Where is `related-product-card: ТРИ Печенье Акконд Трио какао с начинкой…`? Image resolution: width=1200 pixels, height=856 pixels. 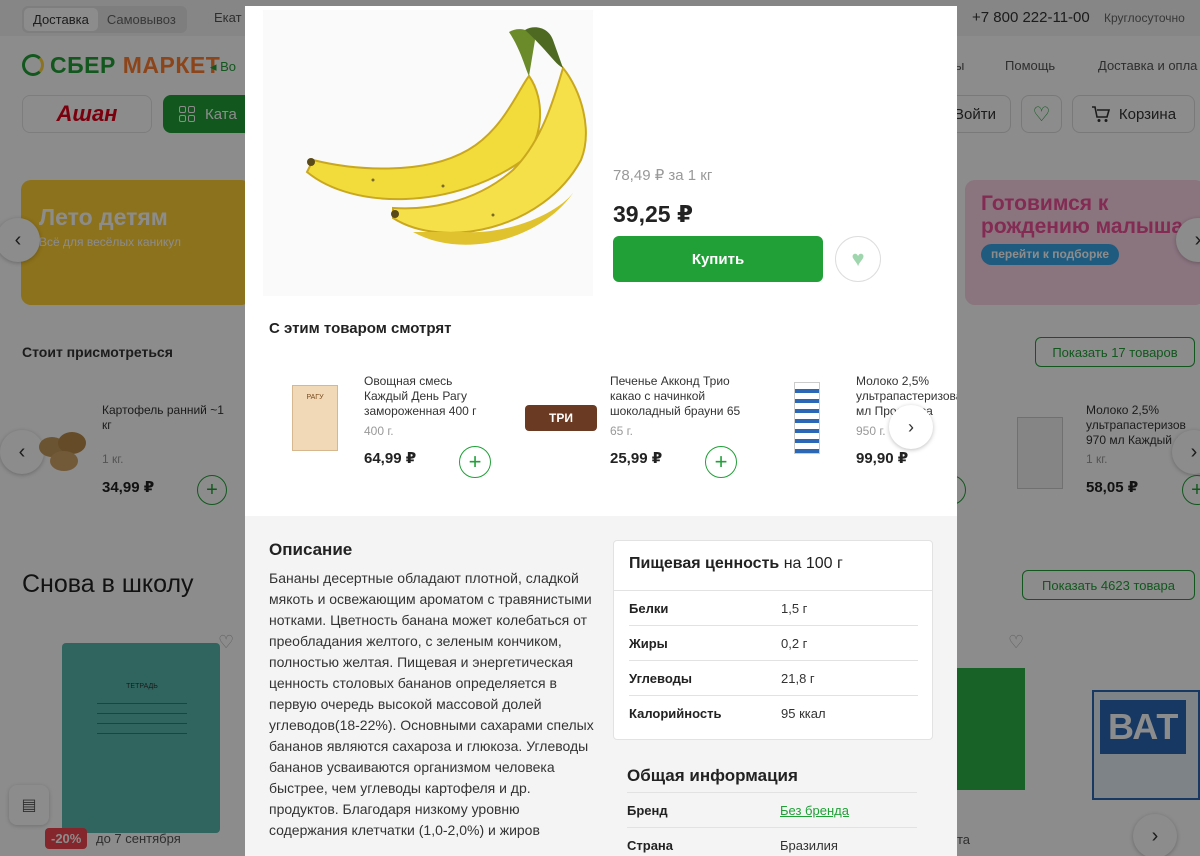 related-product-card: ТРИ Печенье Акконд Трио какао с начинкой… is located at coordinates (635, 427).